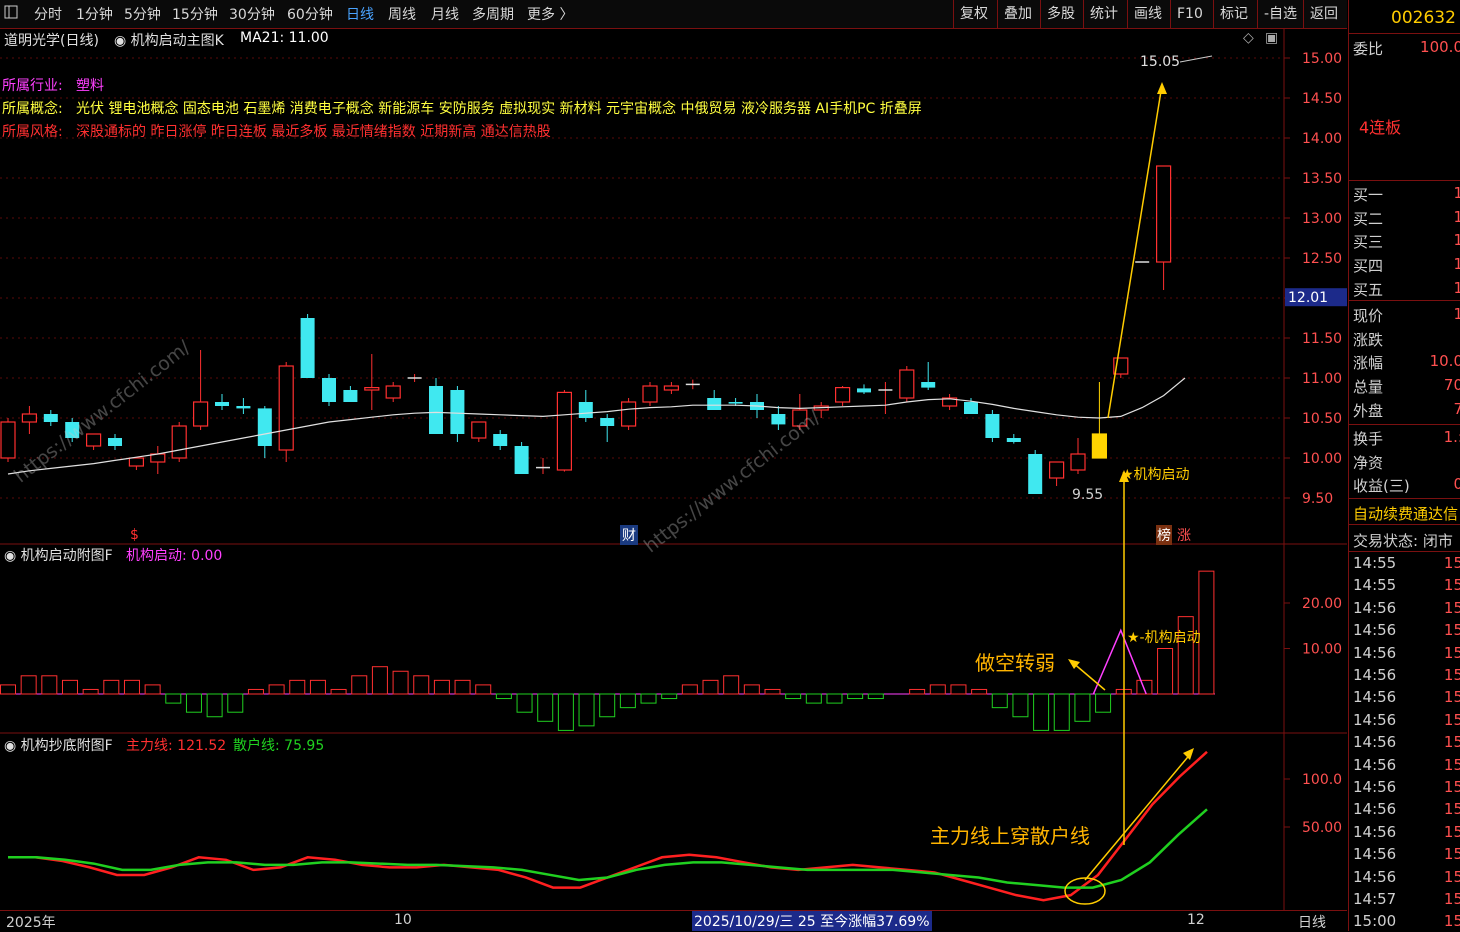 The height and width of the screenshot is (932, 1460). I want to click on window-icon, so click(11, 14).